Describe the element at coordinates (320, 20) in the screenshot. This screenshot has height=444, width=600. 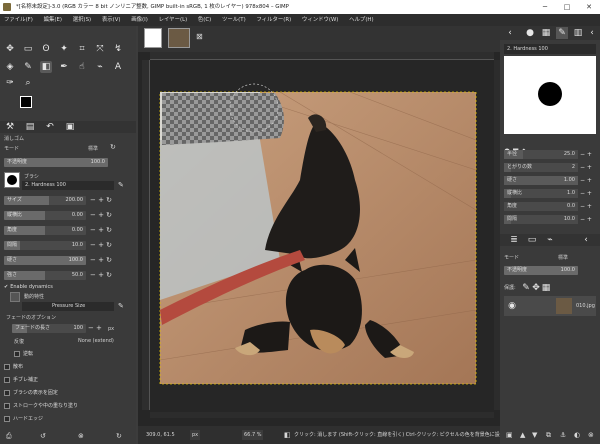
I see `menu-windows: ウィンドウ(W)` at that location.